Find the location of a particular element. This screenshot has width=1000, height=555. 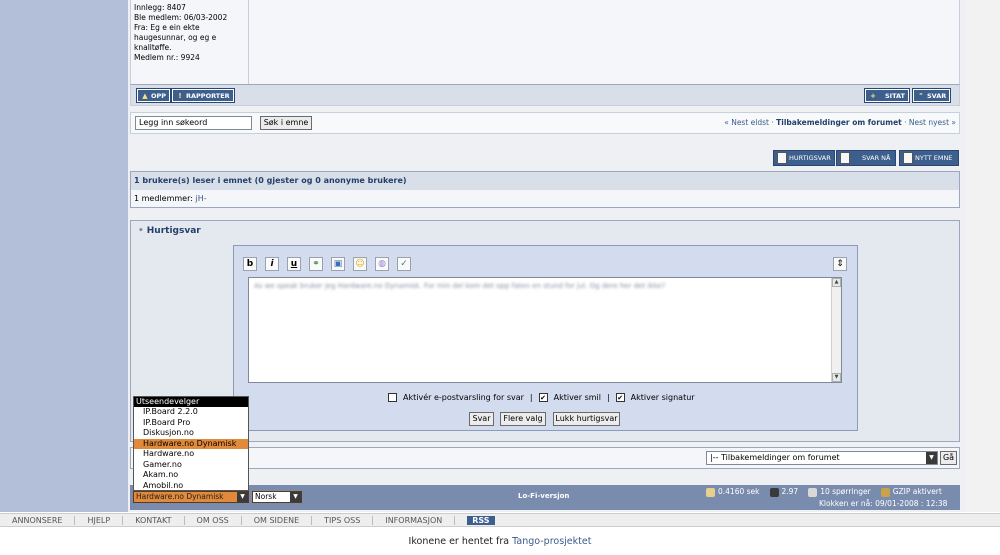

italic-button: i is located at coordinates (272, 264).